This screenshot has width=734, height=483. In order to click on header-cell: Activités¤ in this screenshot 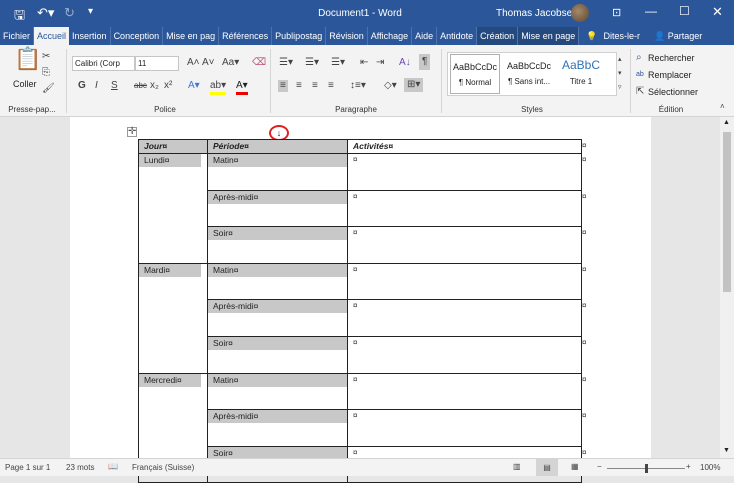, I will do `click(464, 146)`.